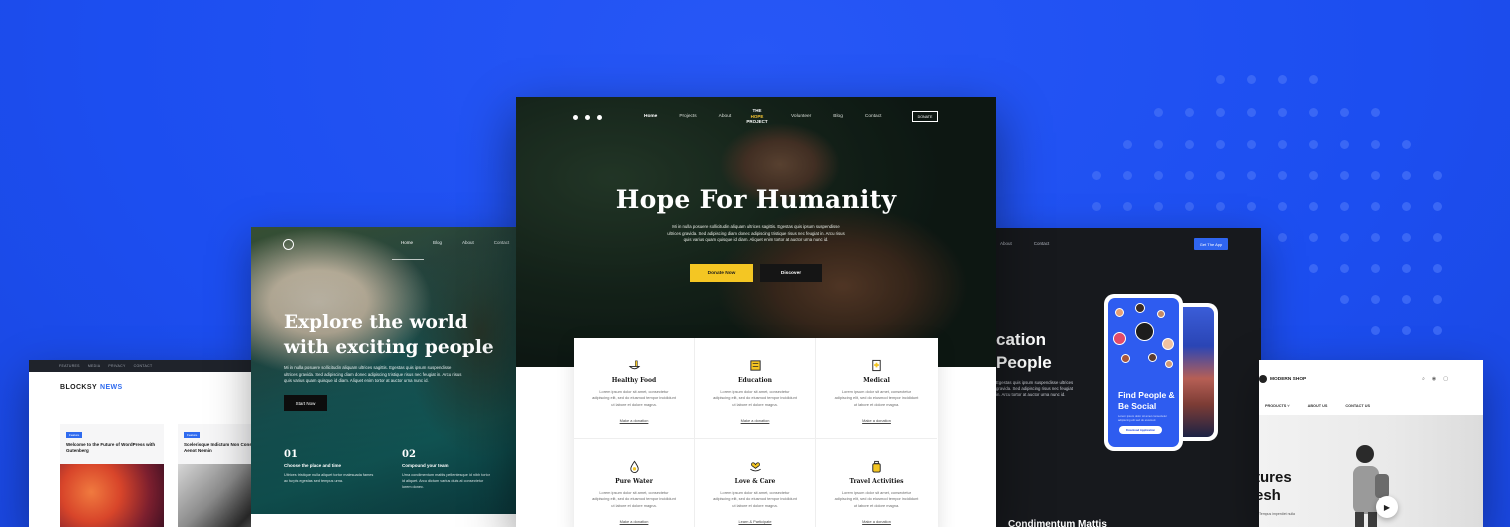 Image resolution: width=1510 pixels, height=527 pixels. I want to click on donate-header-button: DONATE, so click(925, 116).